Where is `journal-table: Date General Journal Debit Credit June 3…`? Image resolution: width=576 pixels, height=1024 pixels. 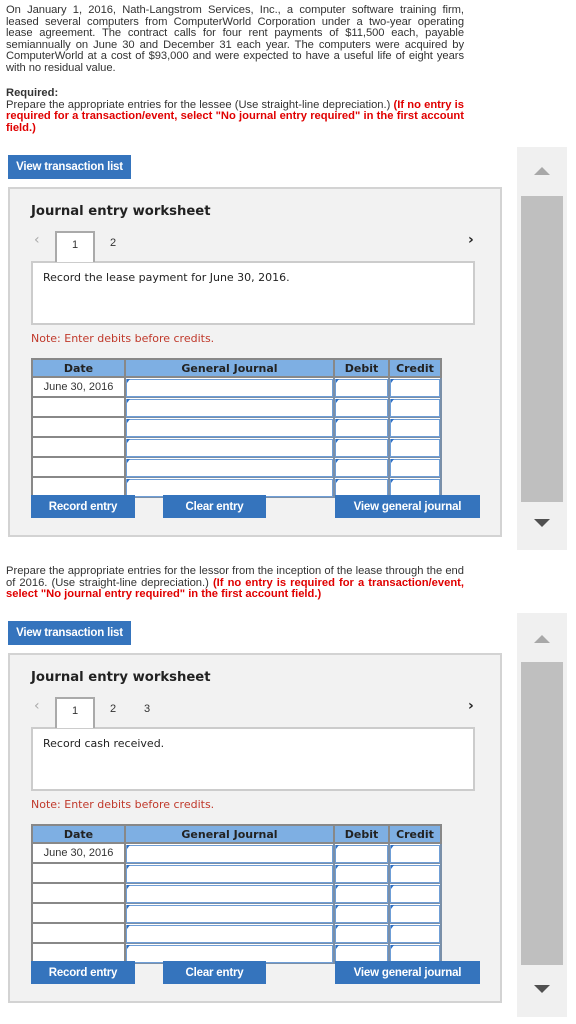 journal-table: Date General Journal Debit Credit June 3… is located at coordinates (236, 428).